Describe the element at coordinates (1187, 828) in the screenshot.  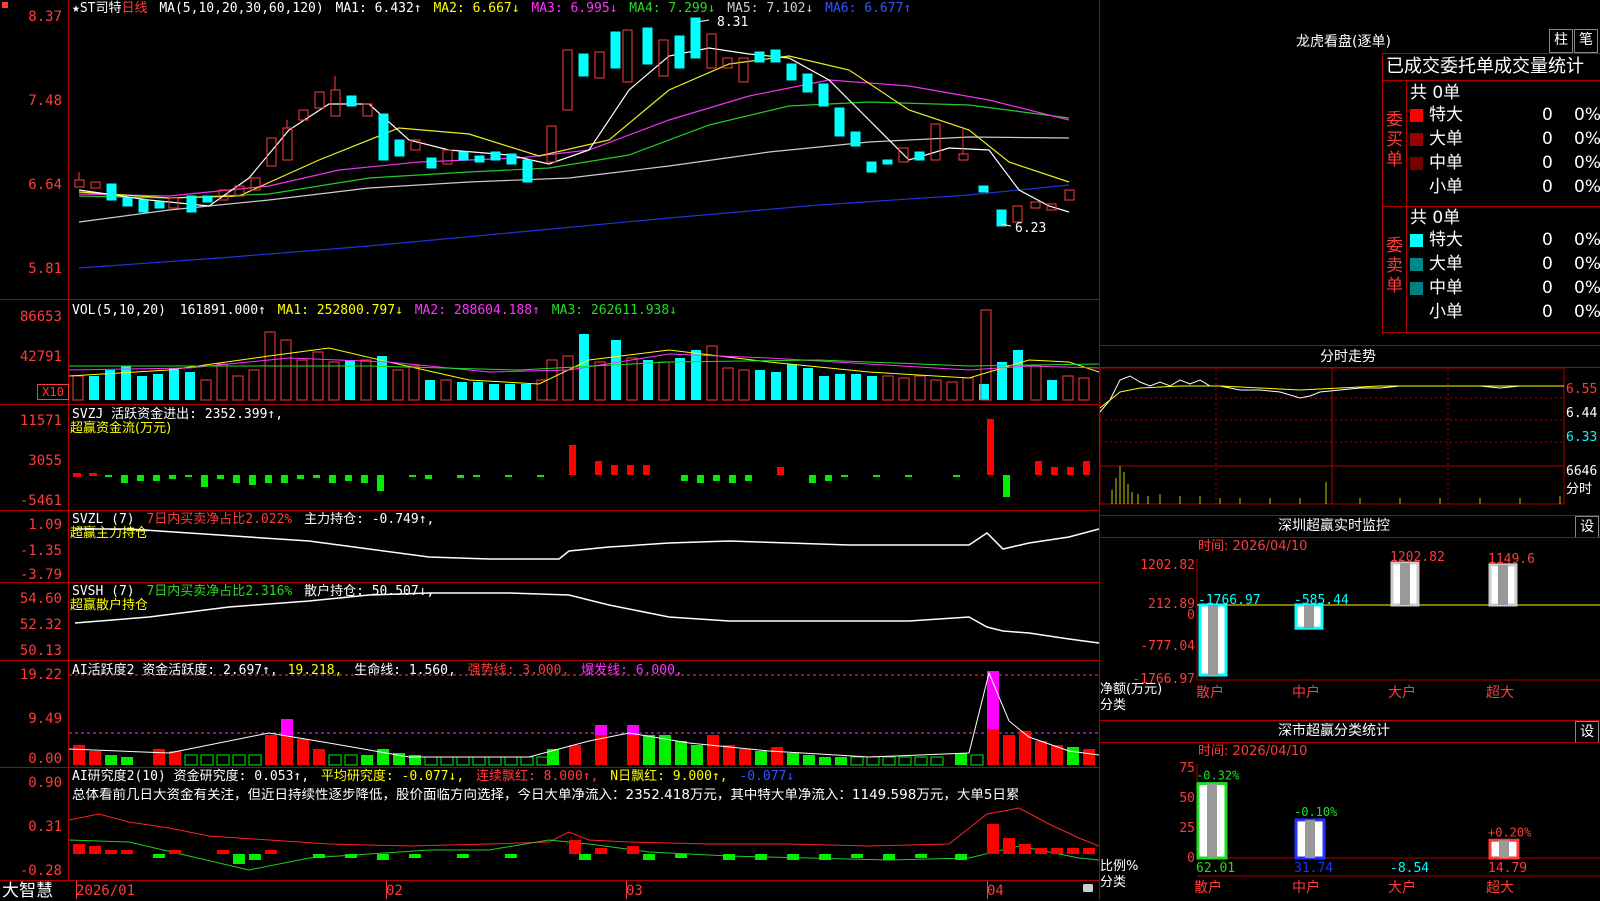
I see `classify-axis-label: 25` at that location.